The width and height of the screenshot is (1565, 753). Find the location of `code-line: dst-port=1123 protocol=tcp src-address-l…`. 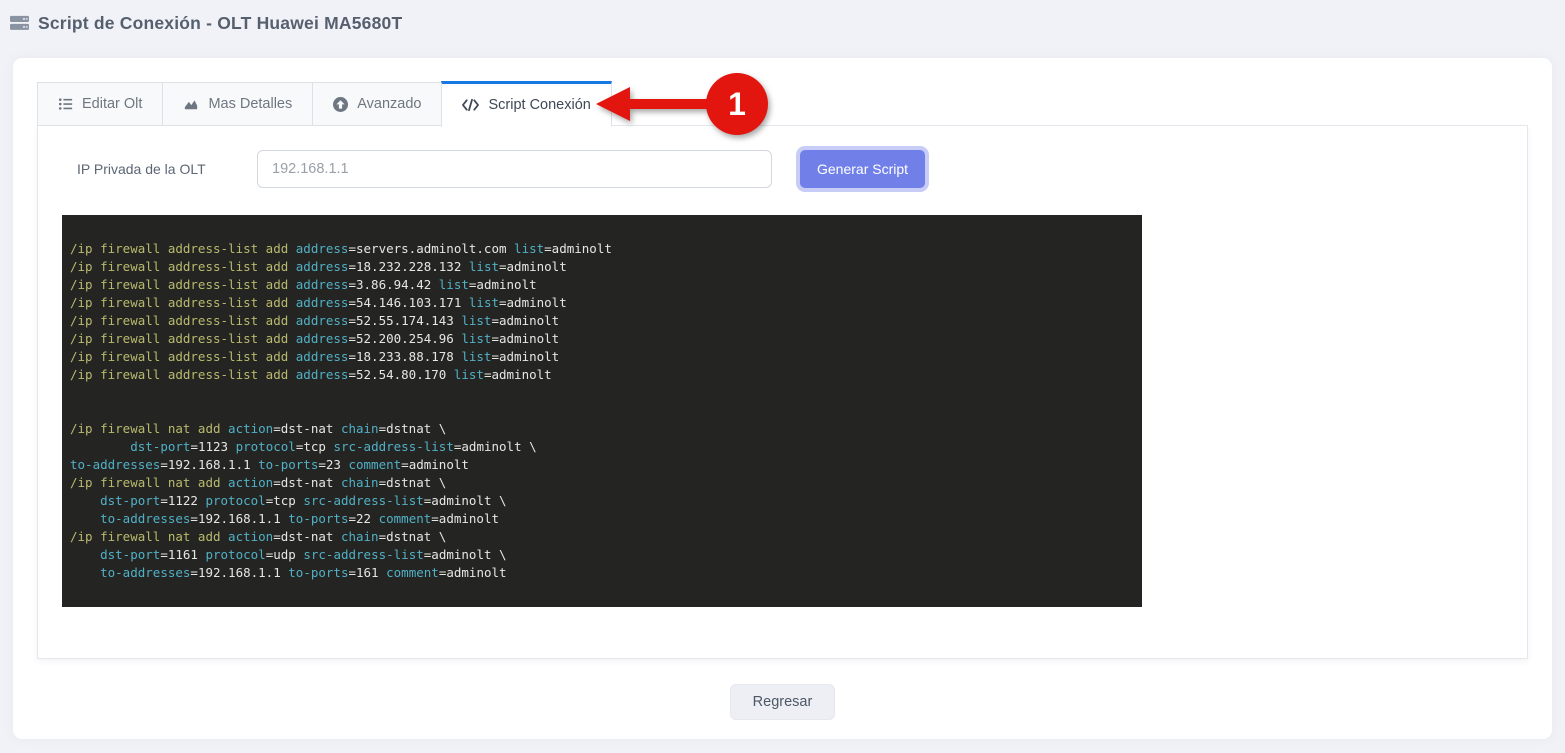

code-line: dst-port=1123 protocol=tcp src-address-l… is located at coordinates (333, 446).